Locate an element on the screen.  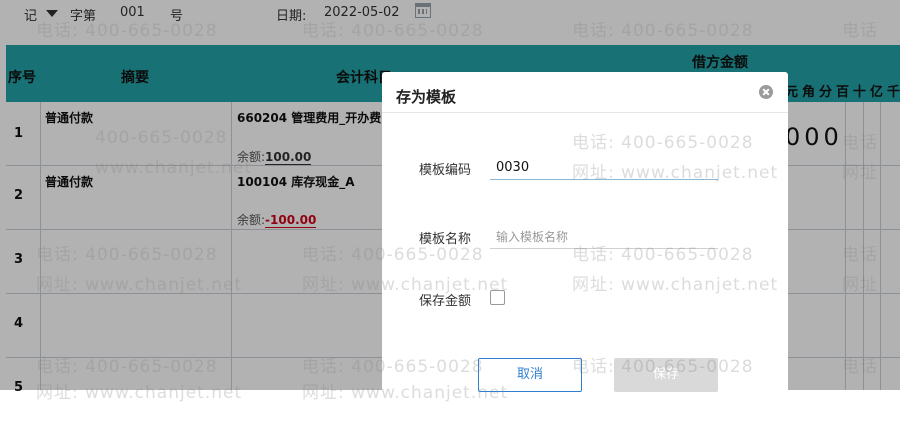
template-code-input is located at coordinates (604, 168).